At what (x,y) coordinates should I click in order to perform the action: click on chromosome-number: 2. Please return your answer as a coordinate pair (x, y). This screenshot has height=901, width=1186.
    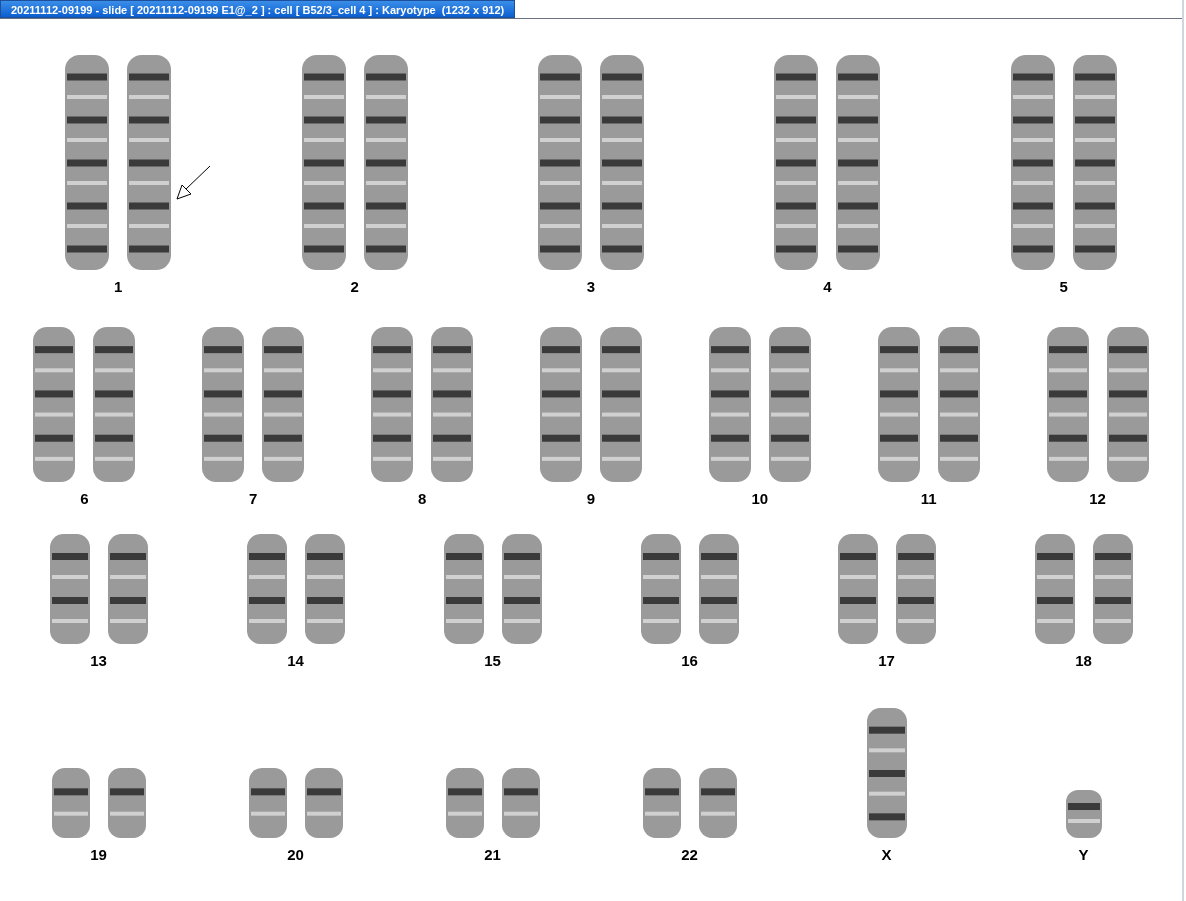
    Looking at the image, I should click on (354, 287).